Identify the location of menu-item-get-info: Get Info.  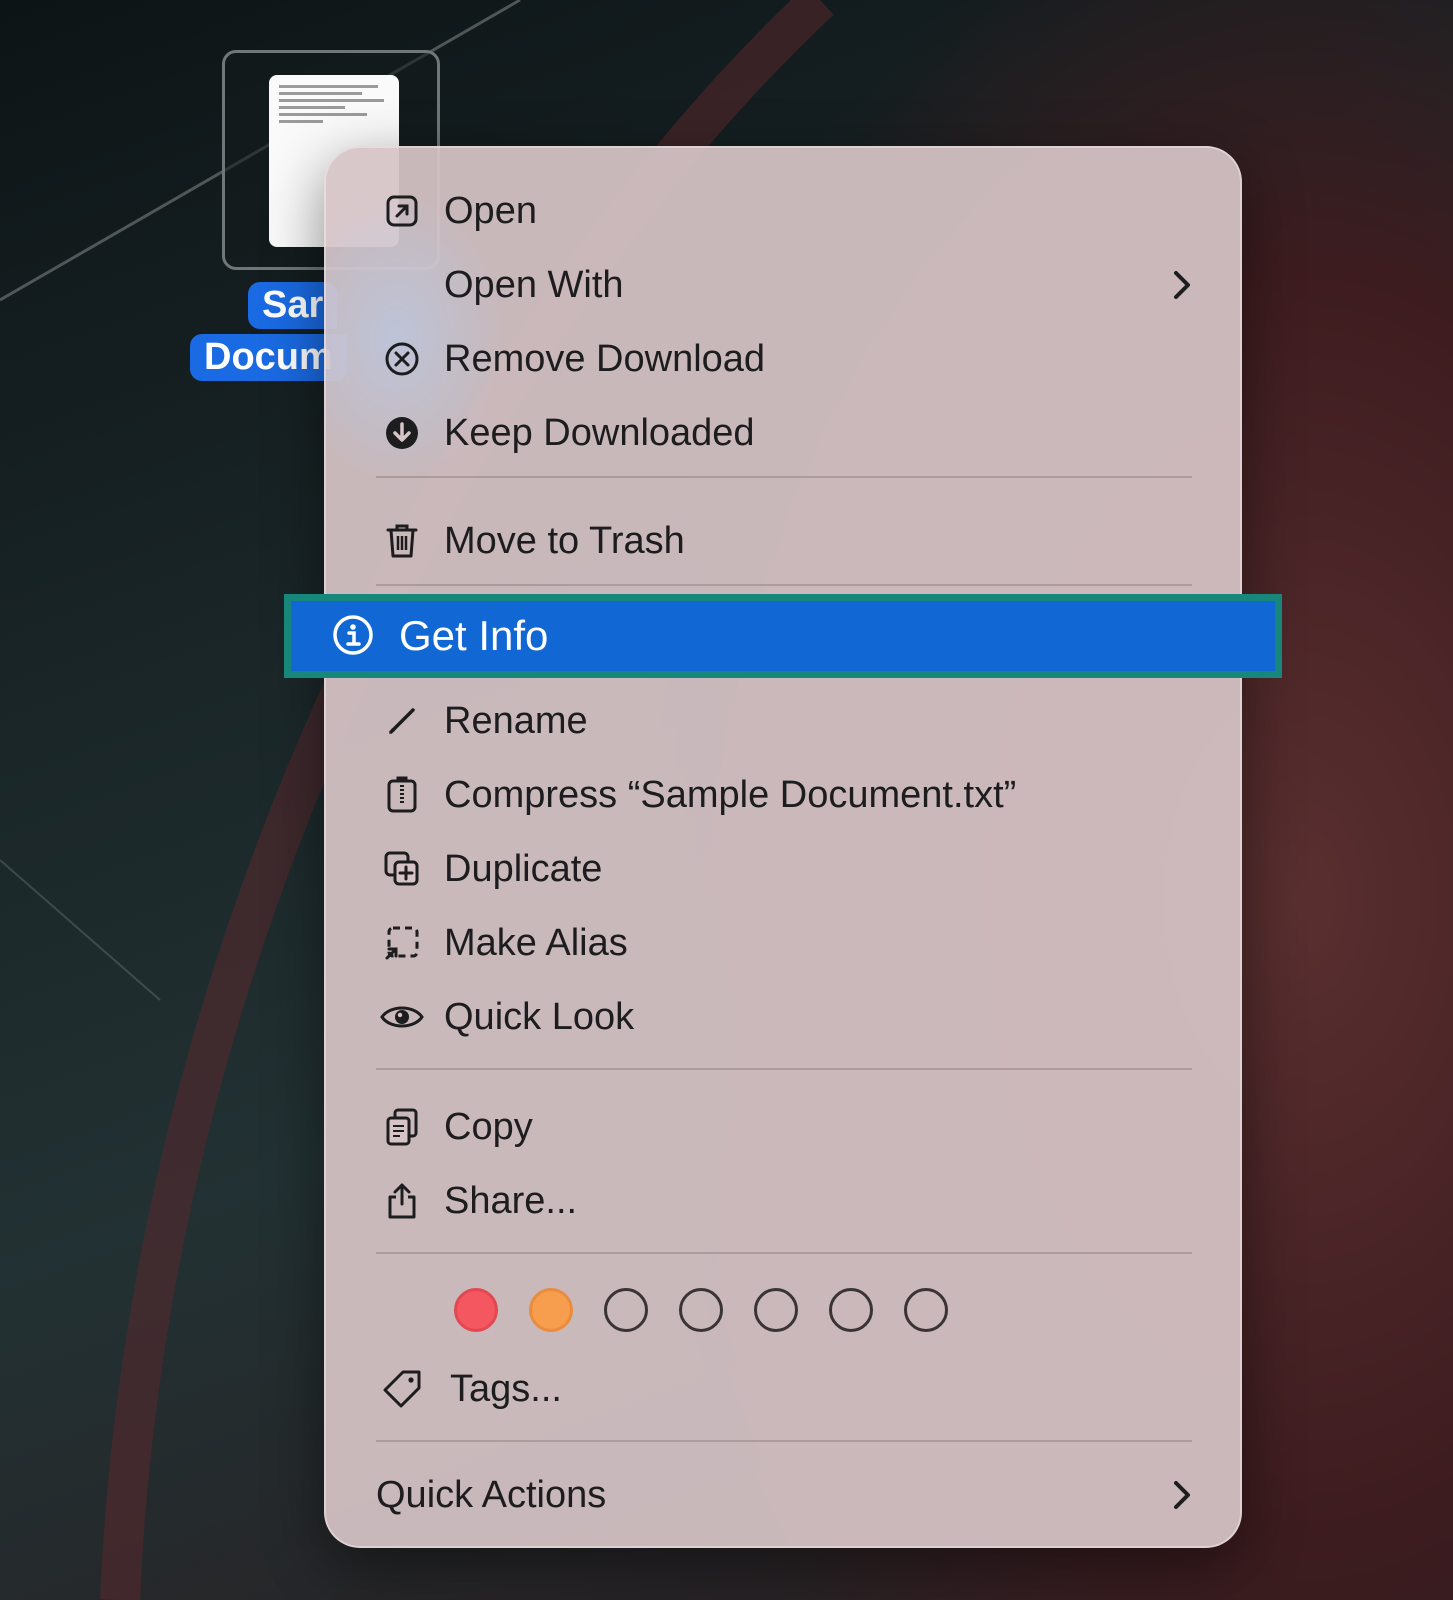
(783, 636).